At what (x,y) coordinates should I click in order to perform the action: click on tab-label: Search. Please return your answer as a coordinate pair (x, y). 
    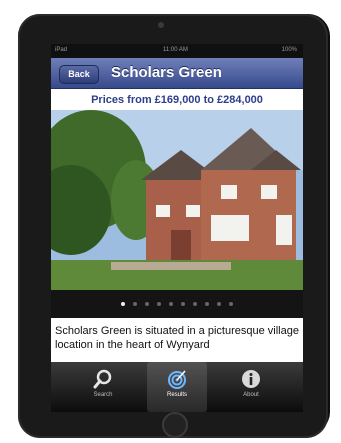
    Looking at the image, I should click on (103, 395).